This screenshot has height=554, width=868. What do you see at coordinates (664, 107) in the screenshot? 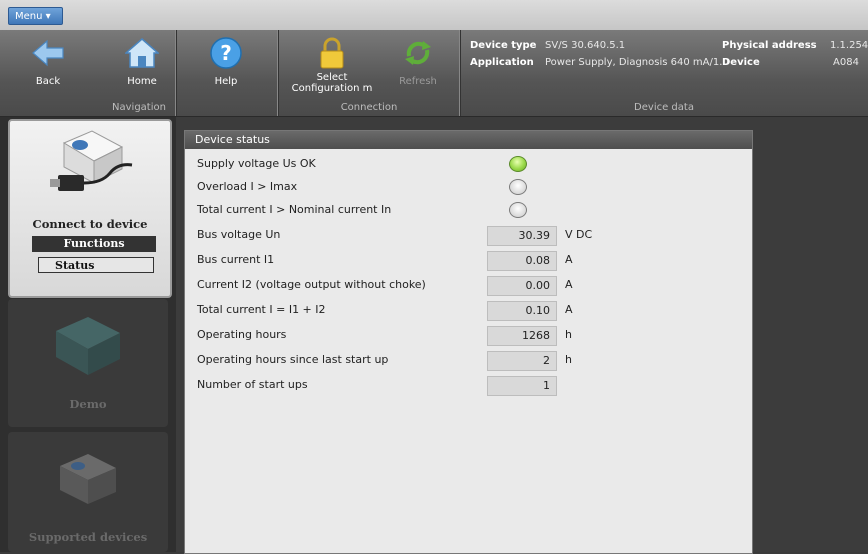
I see `device-data-group-label: Device data` at bounding box center [664, 107].